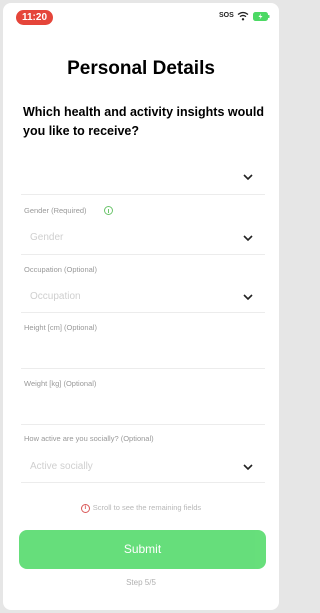  What do you see at coordinates (60, 269) in the screenshot?
I see `occupation-label: Occupation (Optional)` at bounding box center [60, 269].